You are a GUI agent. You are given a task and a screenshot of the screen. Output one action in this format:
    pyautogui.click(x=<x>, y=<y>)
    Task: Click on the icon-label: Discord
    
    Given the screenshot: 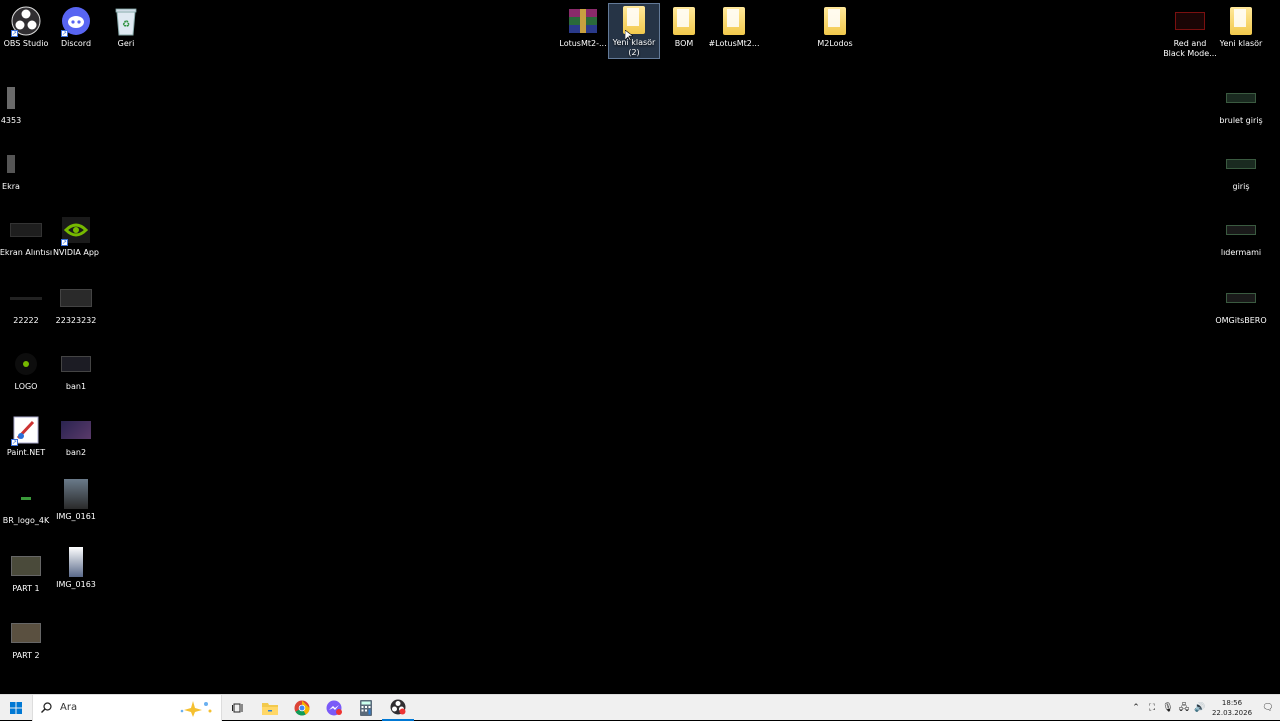 What is the action you would take?
    pyautogui.click(x=76, y=43)
    